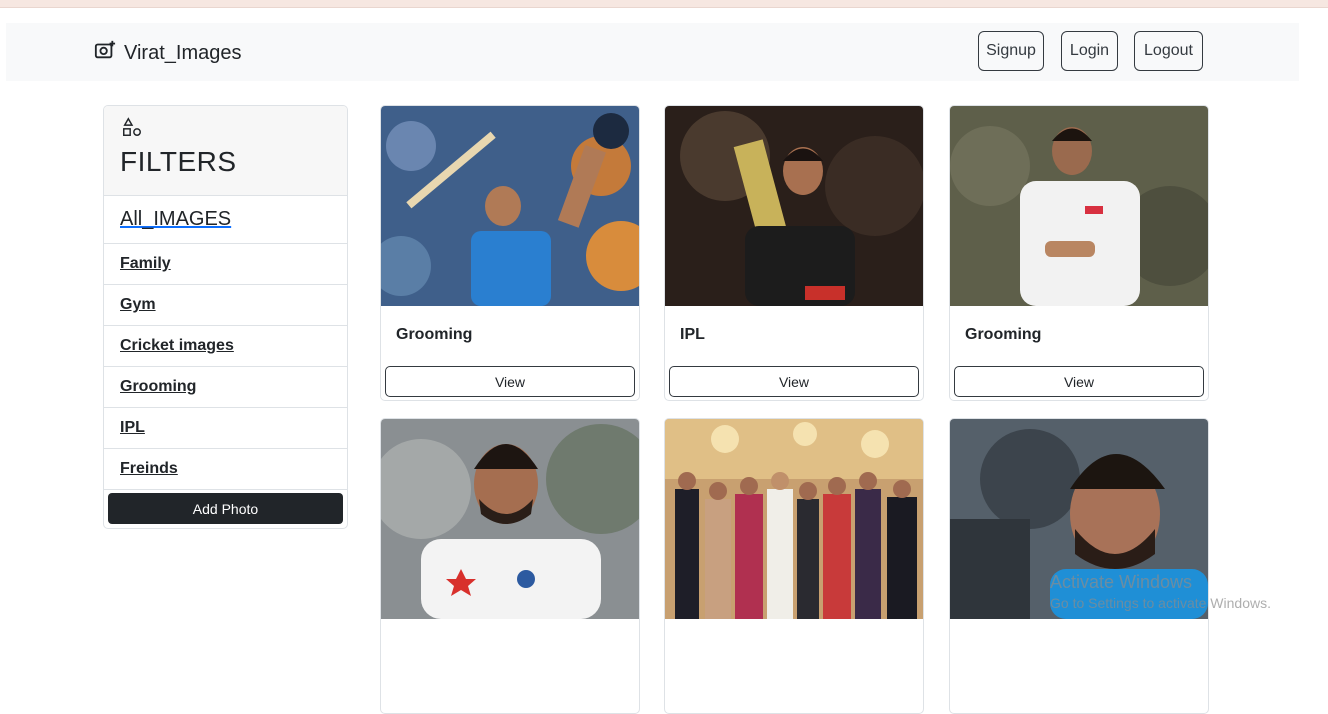 The height and width of the screenshot is (714, 1328). Describe the element at coordinates (178, 161) in the screenshot. I see `filters-title: FILTERS` at that location.